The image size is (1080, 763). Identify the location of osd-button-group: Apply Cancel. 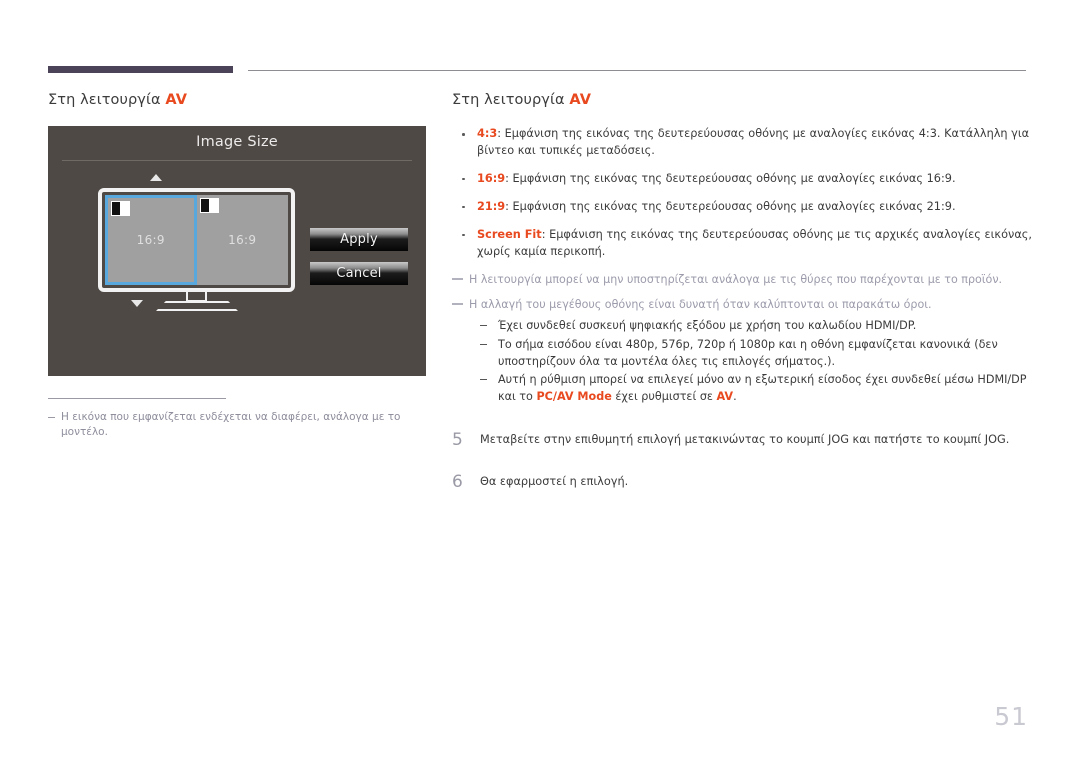
(359, 262).